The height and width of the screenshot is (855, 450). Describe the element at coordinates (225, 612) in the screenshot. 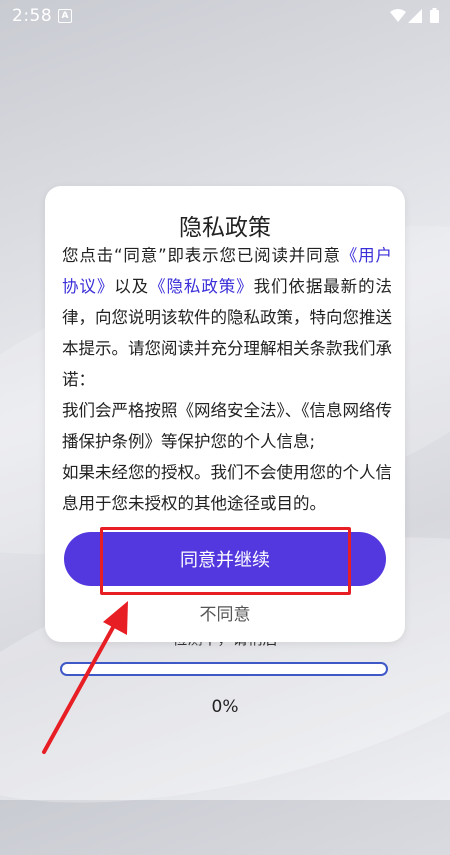

I see `disagree-button: 不同意` at that location.